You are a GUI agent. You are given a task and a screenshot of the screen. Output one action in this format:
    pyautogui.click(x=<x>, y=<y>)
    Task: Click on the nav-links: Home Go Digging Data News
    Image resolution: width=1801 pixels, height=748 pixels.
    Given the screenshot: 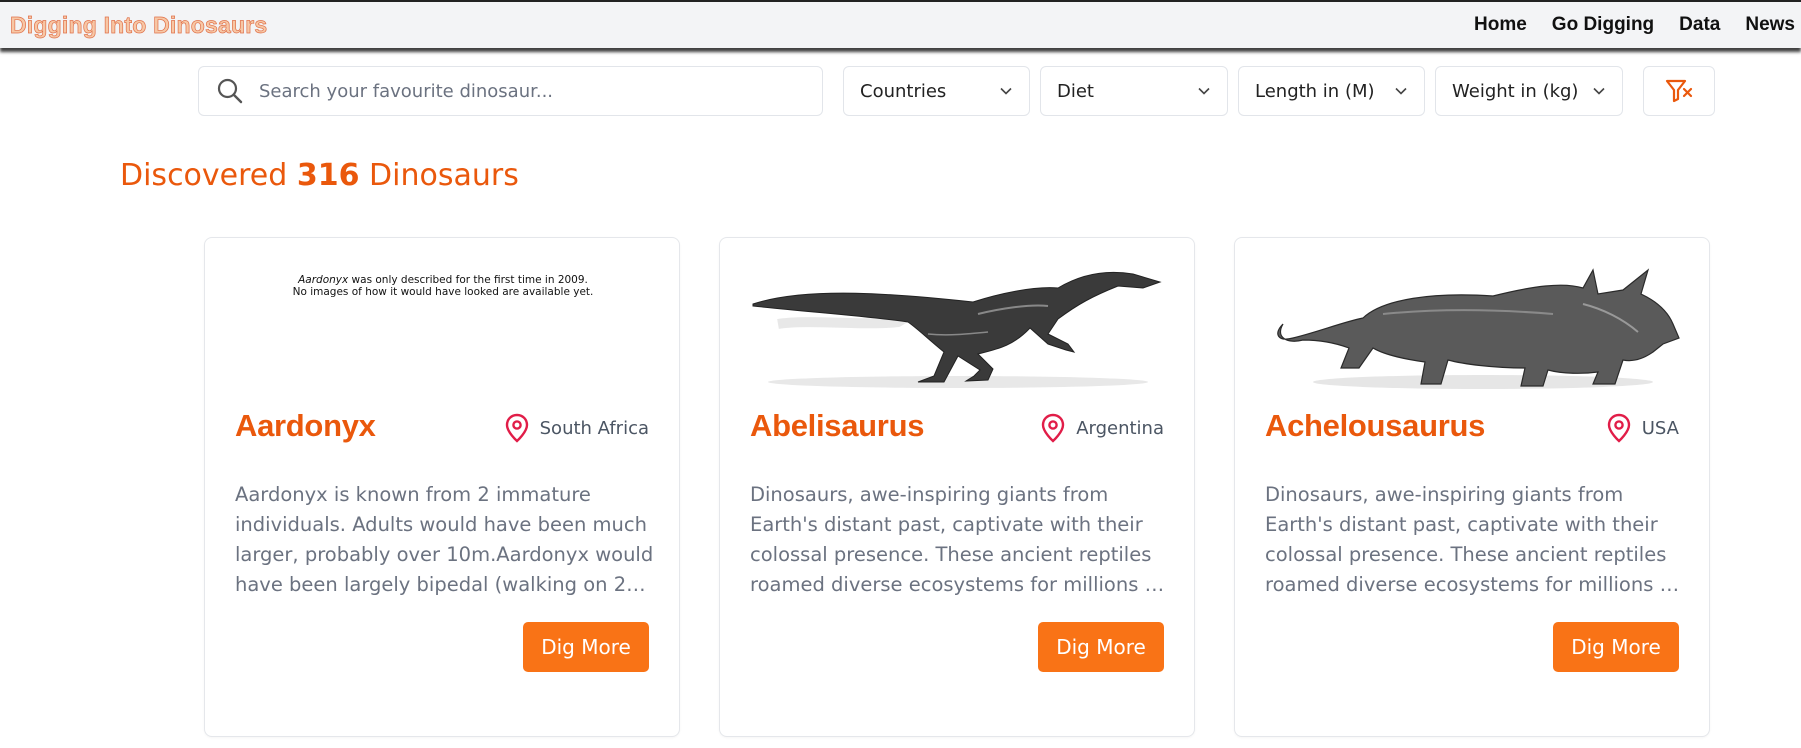 What is the action you would take?
    pyautogui.click(x=1622, y=25)
    